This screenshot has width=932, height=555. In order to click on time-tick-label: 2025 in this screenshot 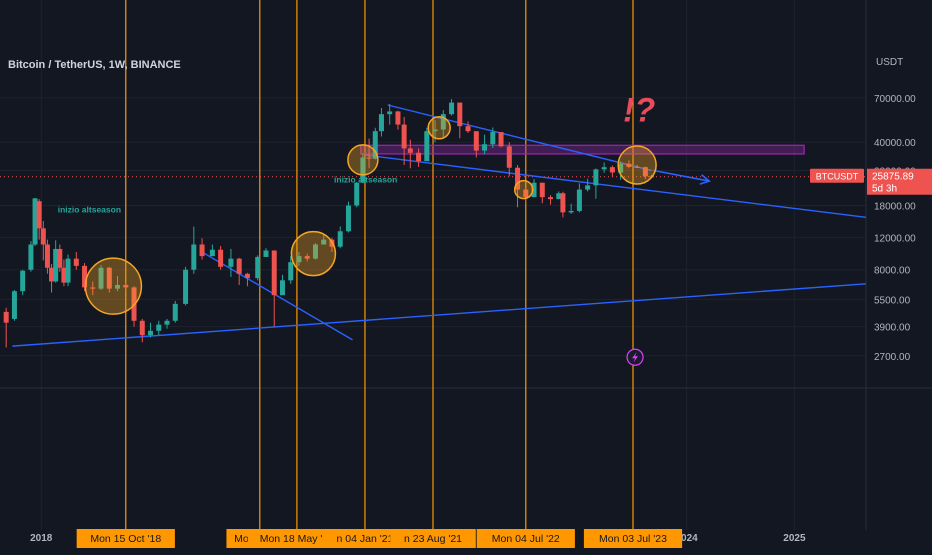, I will do `click(794, 538)`.